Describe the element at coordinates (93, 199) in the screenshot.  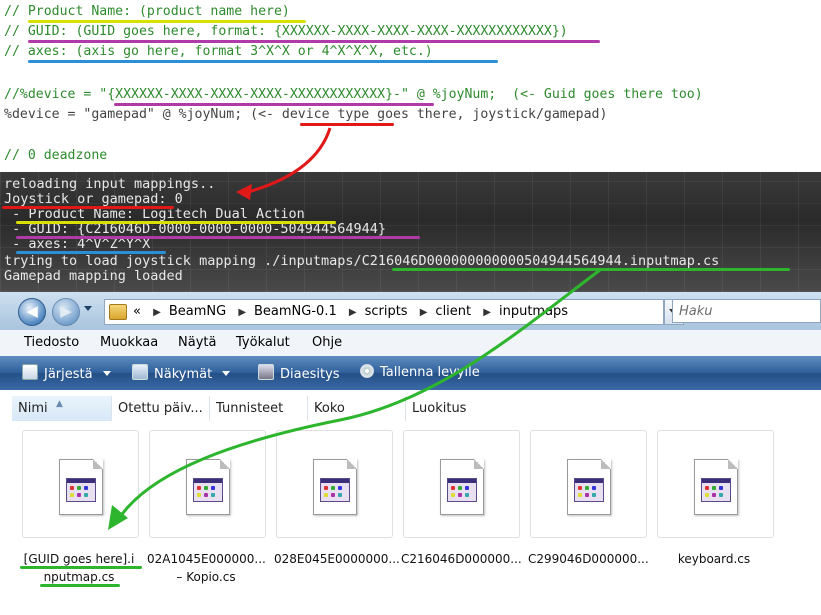
I see `console-line: Joystick or gamepad: 0` at that location.